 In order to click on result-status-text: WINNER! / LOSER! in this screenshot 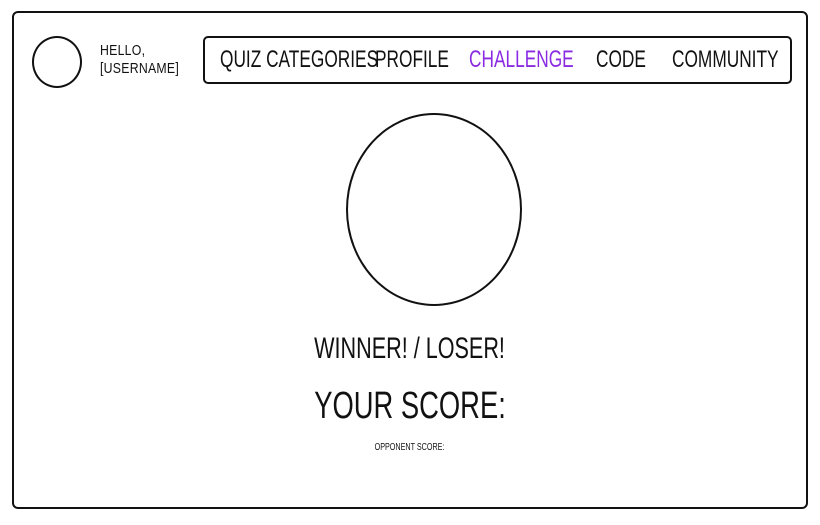, I will do `click(410, 349)`.